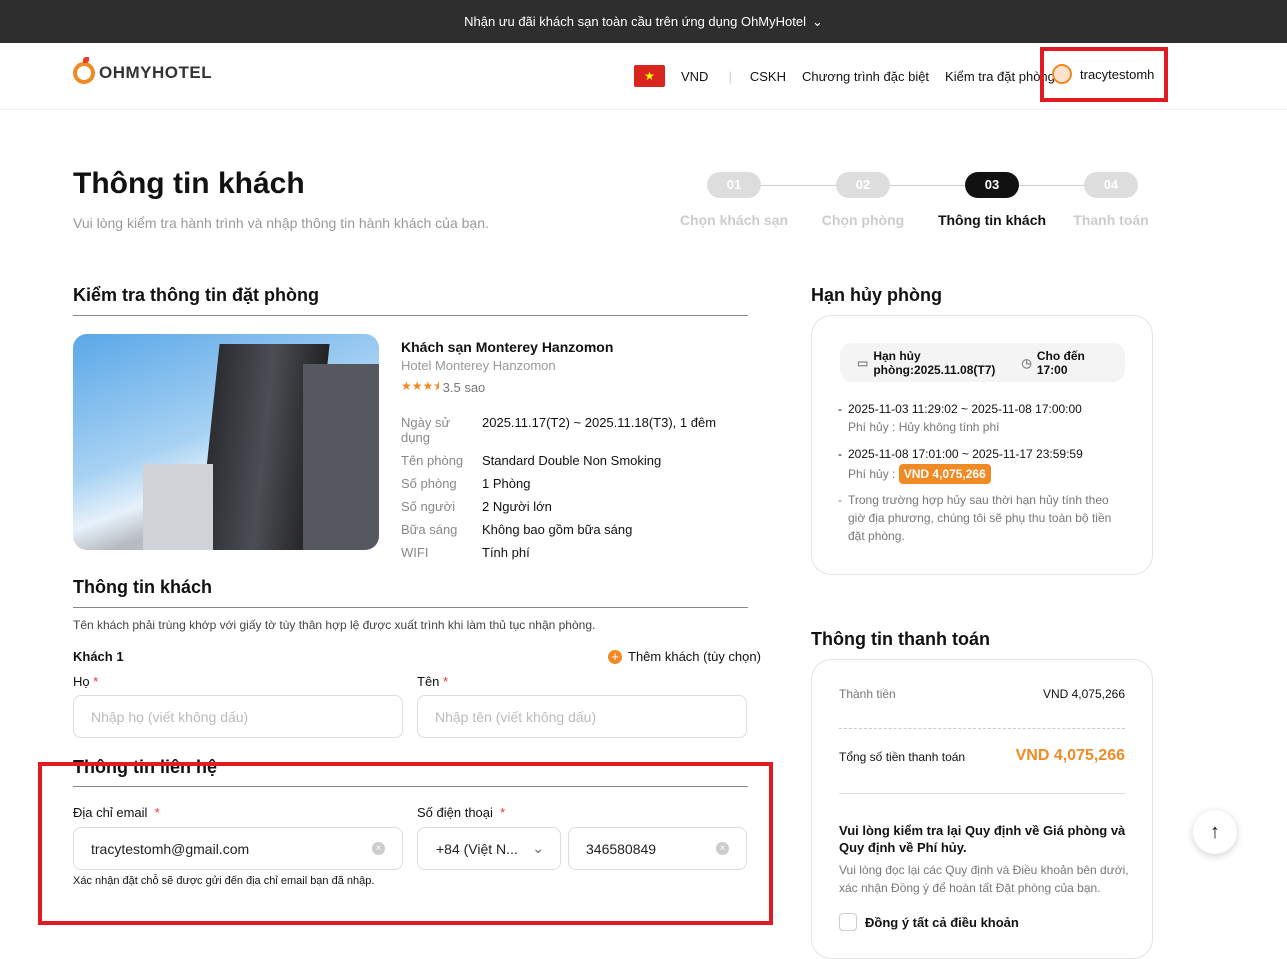  I want to click on detail-value: Standard Double Non Smoking, so click(572, 460).